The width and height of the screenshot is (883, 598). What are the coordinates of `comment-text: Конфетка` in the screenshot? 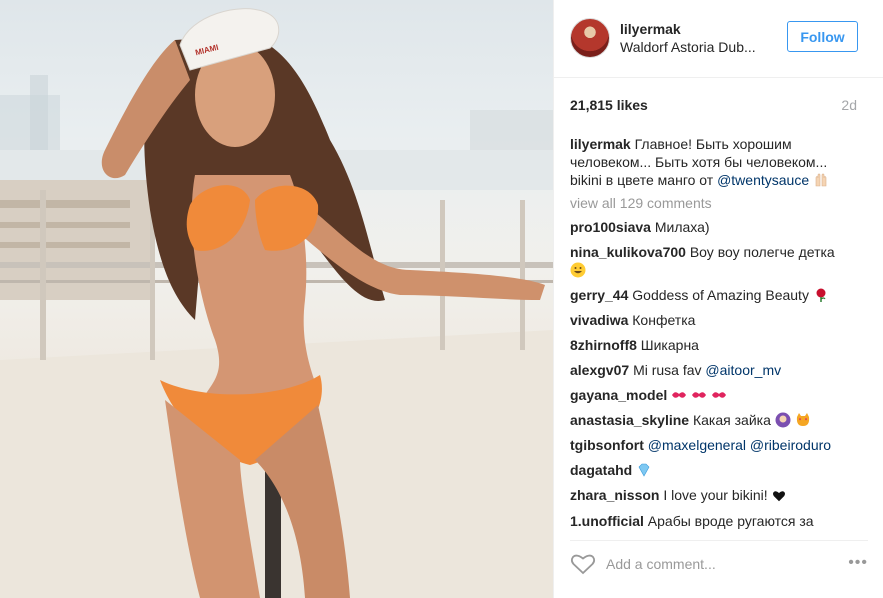 It's located at (664, 320).